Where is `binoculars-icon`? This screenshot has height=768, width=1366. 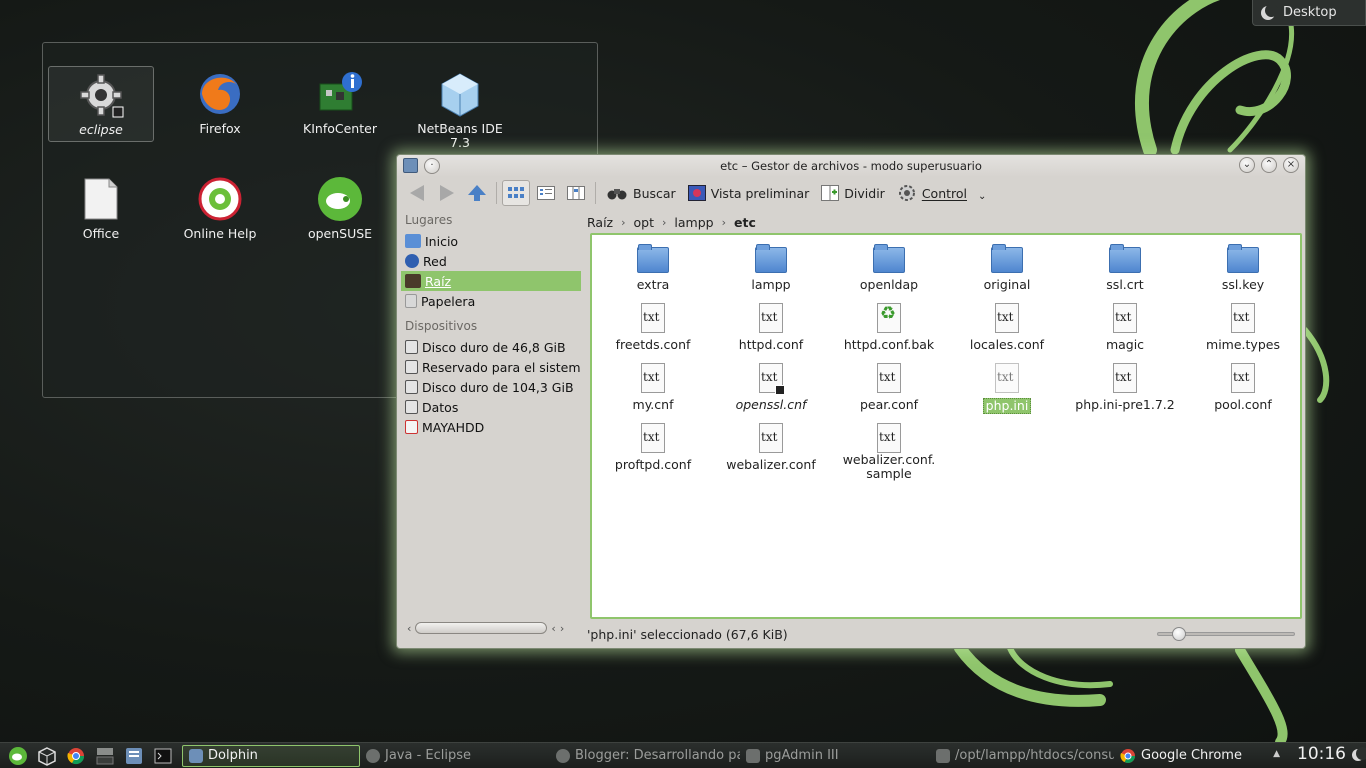
binoculars-icon is located at coordinates (617, 194).